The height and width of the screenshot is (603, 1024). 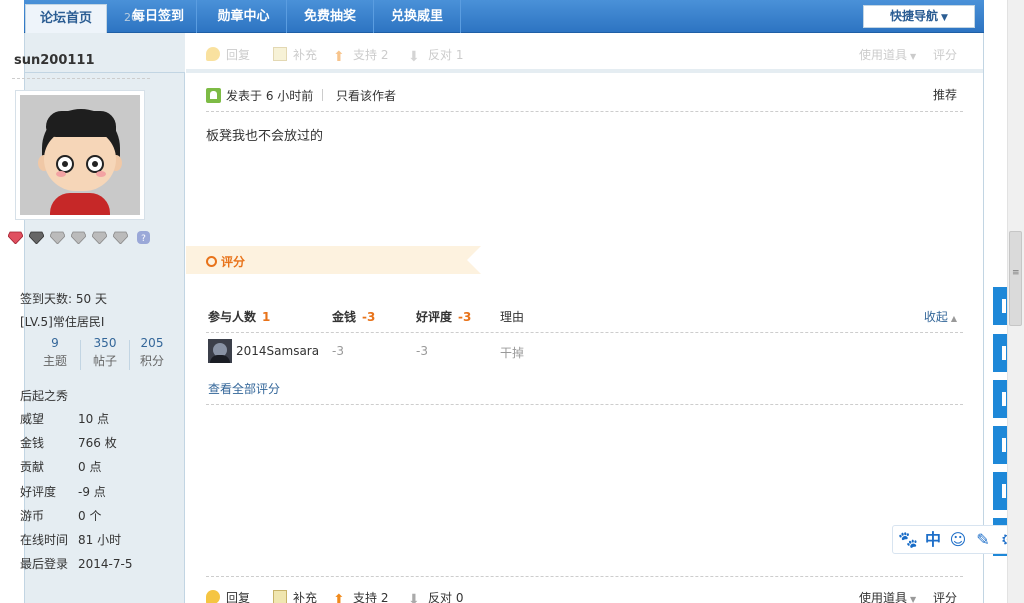 I want to click on diamond-red-icon, so click(x=15, y=238).